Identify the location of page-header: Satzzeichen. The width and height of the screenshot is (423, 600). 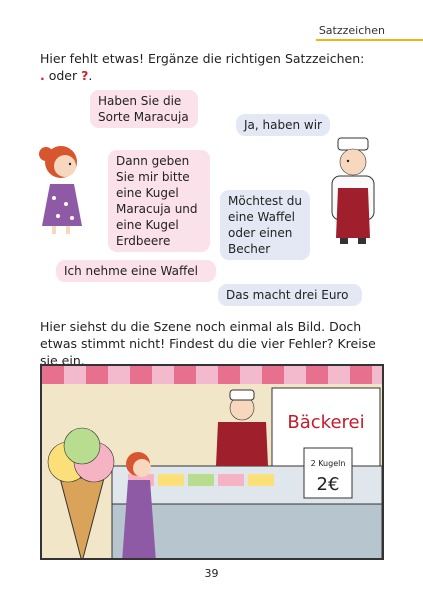
(211, 21).